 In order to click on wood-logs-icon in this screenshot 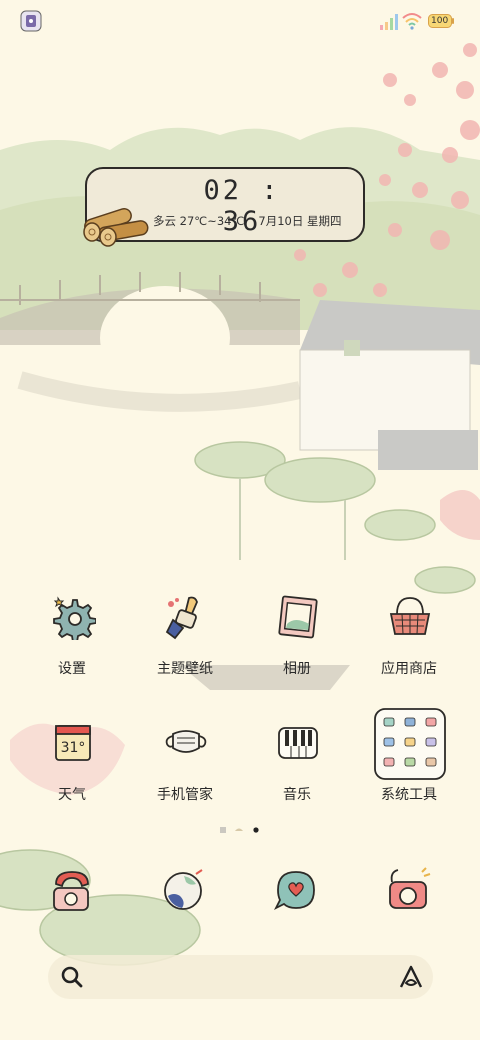, I will do `click(116, 227)`.